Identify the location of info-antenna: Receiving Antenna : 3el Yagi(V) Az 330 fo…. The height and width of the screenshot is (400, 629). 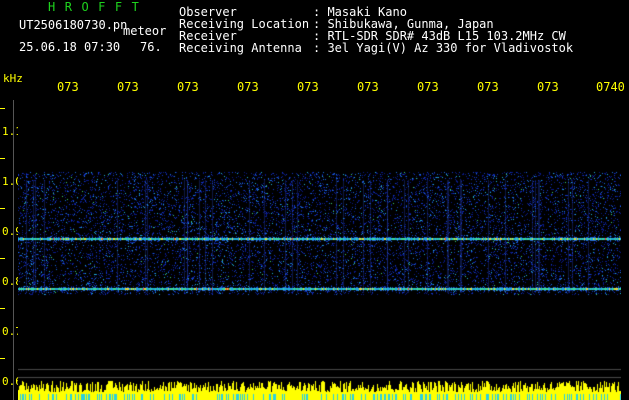
(376, 48).